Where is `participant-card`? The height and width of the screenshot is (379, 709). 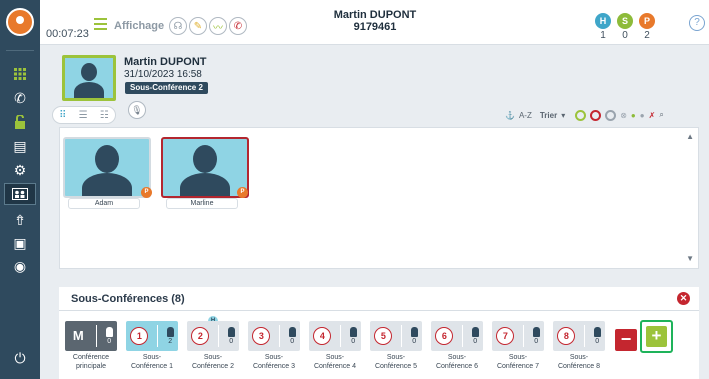 participant-card is located at coordinates (107, 167).